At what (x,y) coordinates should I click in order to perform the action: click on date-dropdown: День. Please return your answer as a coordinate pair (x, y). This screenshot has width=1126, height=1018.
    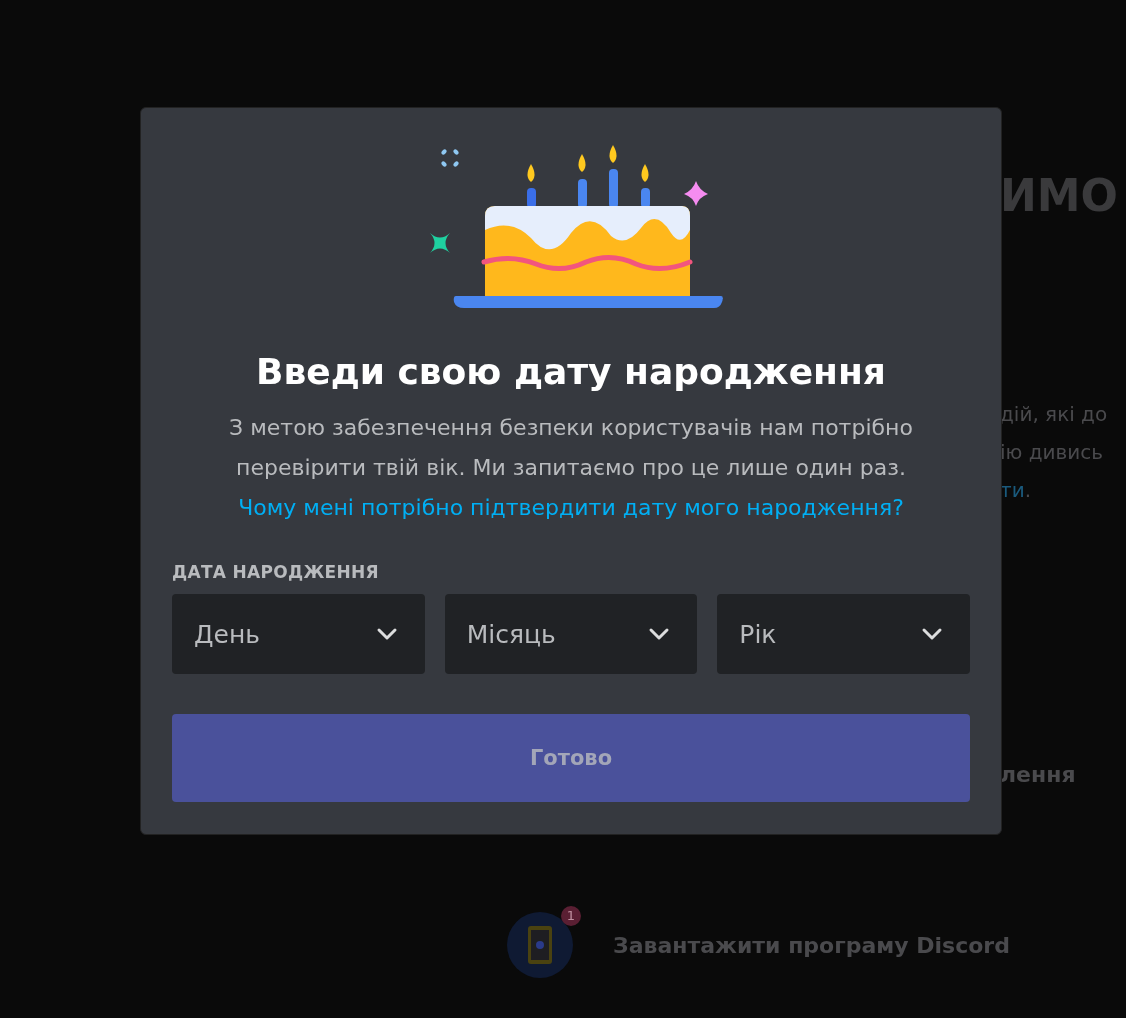
    Looking at the image, I should click on (298, 634).